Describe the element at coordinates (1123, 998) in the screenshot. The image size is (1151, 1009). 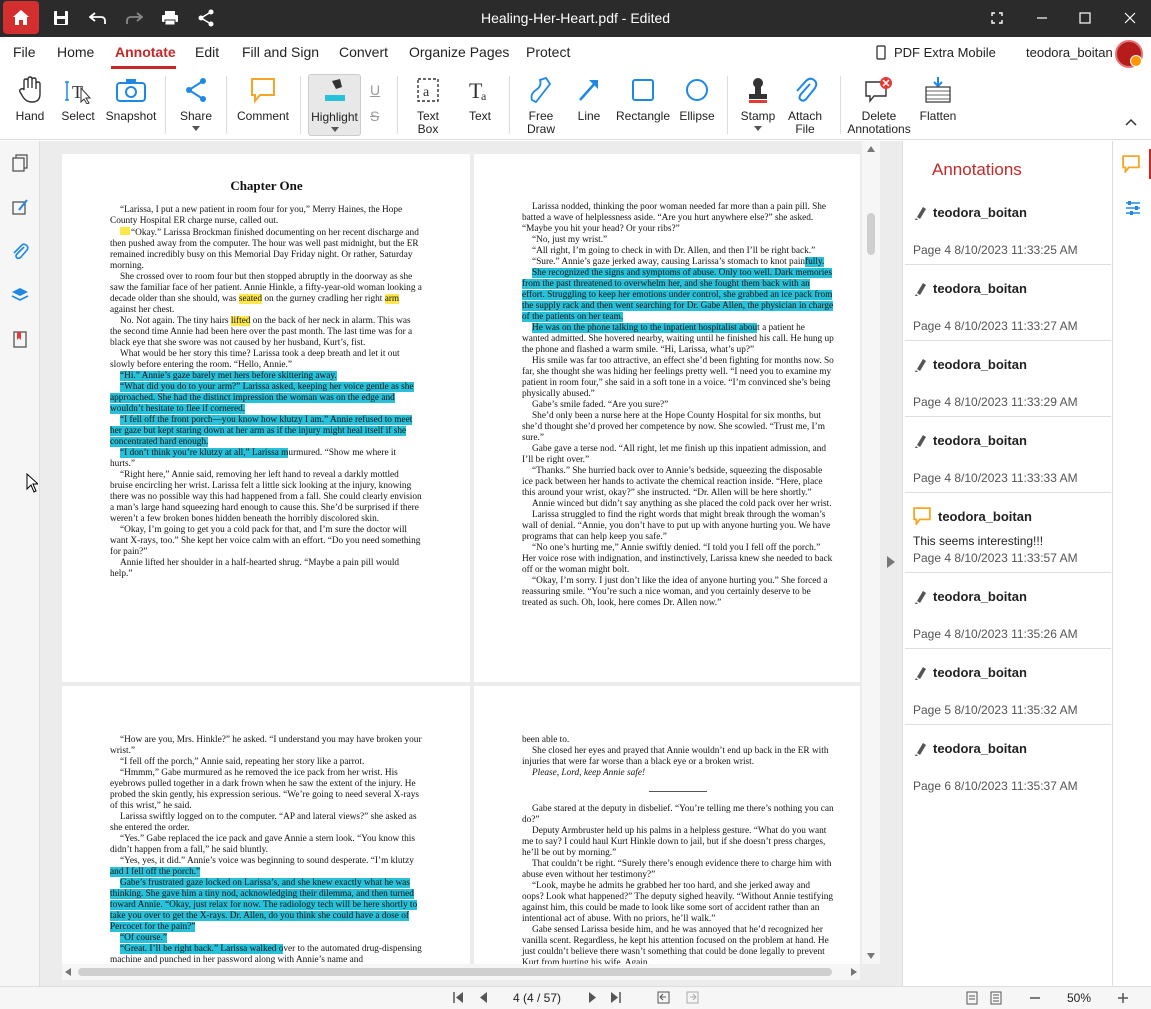
I see `zoom-in-icon` at that location.